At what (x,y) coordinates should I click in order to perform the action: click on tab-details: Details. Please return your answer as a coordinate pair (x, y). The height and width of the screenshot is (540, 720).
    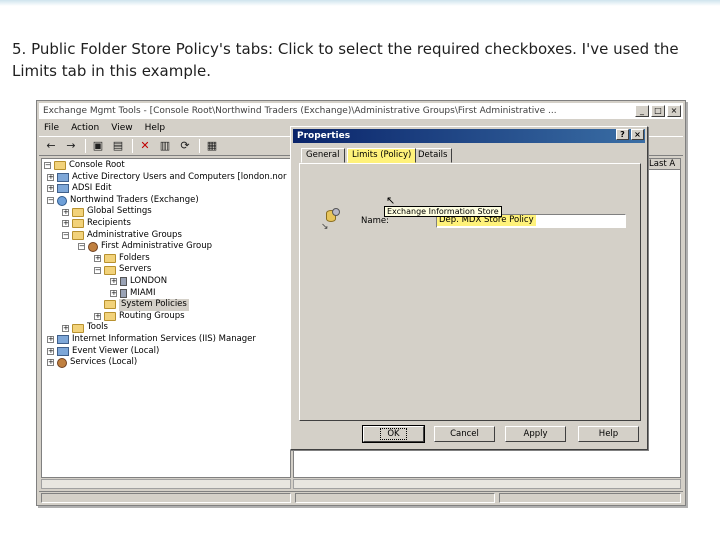
    Looking at the image, I should click on (433, 155).